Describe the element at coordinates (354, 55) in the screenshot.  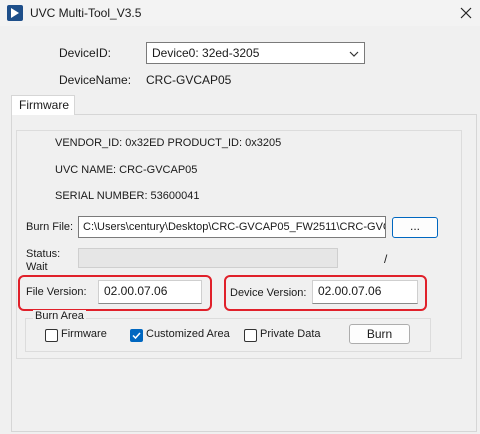
I see `chevron-down-icon` at that location.